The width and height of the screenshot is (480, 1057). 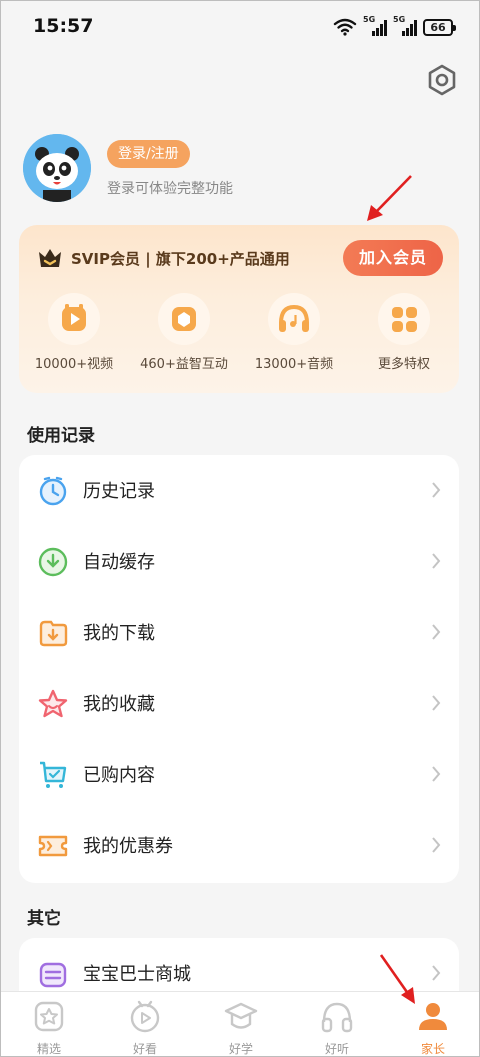 I want to click on cap-icon, so click(x=241, y=1015).